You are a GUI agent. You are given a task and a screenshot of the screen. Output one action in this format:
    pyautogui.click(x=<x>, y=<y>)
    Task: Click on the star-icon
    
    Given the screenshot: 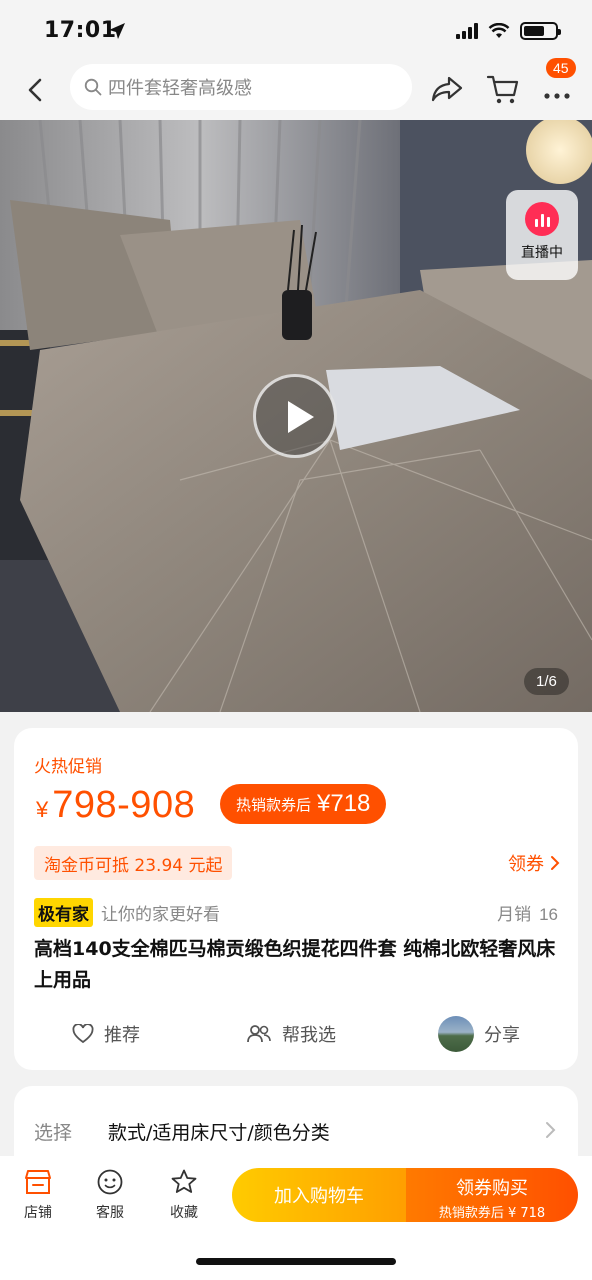 What is the action you would take?
    pyautogui.click(x=184, y=1181)
    